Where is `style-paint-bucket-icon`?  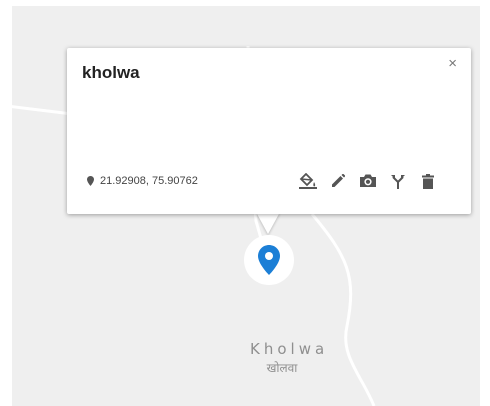 style-paint-bucket-icon is located at coordinates (308, 181).